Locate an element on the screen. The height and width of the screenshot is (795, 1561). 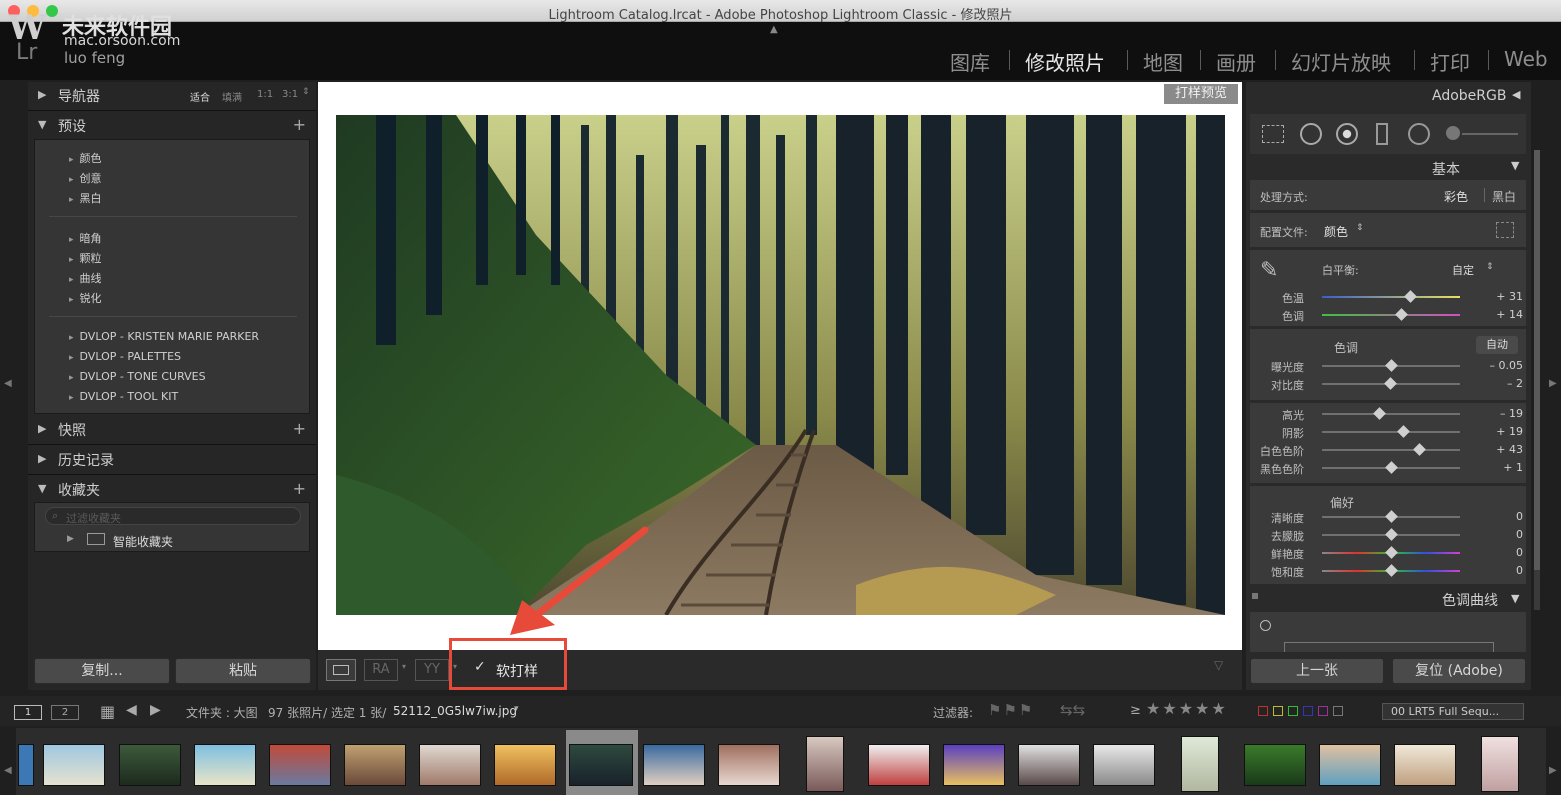
paste-button: 粘贴 is located at coordinates (243, 671).